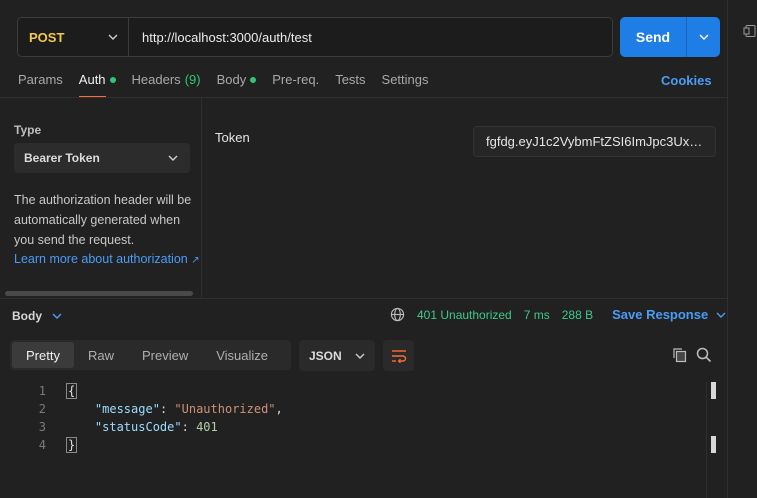  I want to click on code-line: 2 "message": "Unauthorized",, so click(352, 409).